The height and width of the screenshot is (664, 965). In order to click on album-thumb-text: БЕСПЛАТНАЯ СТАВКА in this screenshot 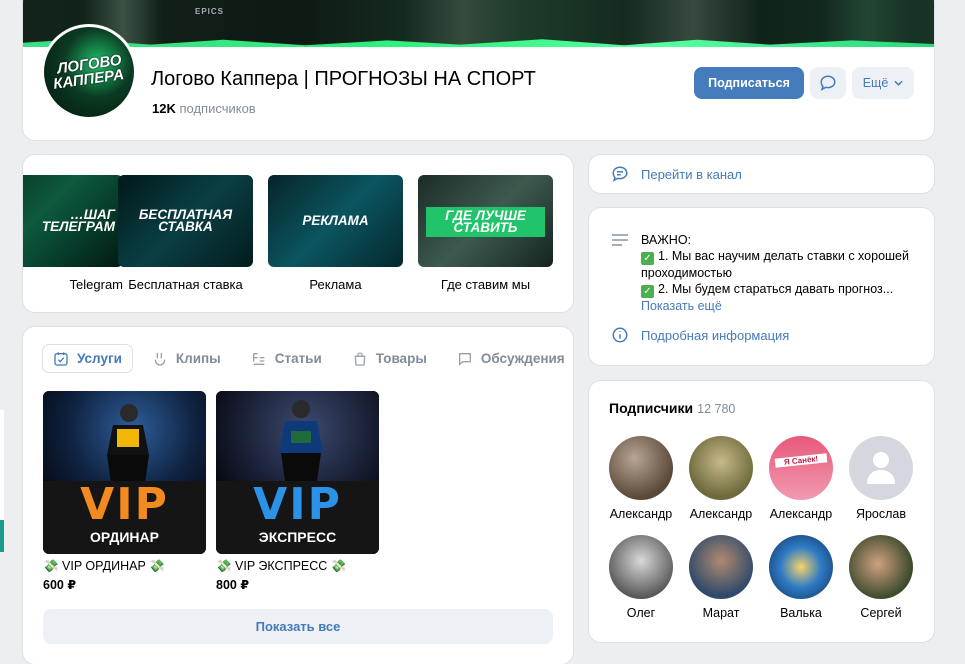, I will do `click(185, 220)`.